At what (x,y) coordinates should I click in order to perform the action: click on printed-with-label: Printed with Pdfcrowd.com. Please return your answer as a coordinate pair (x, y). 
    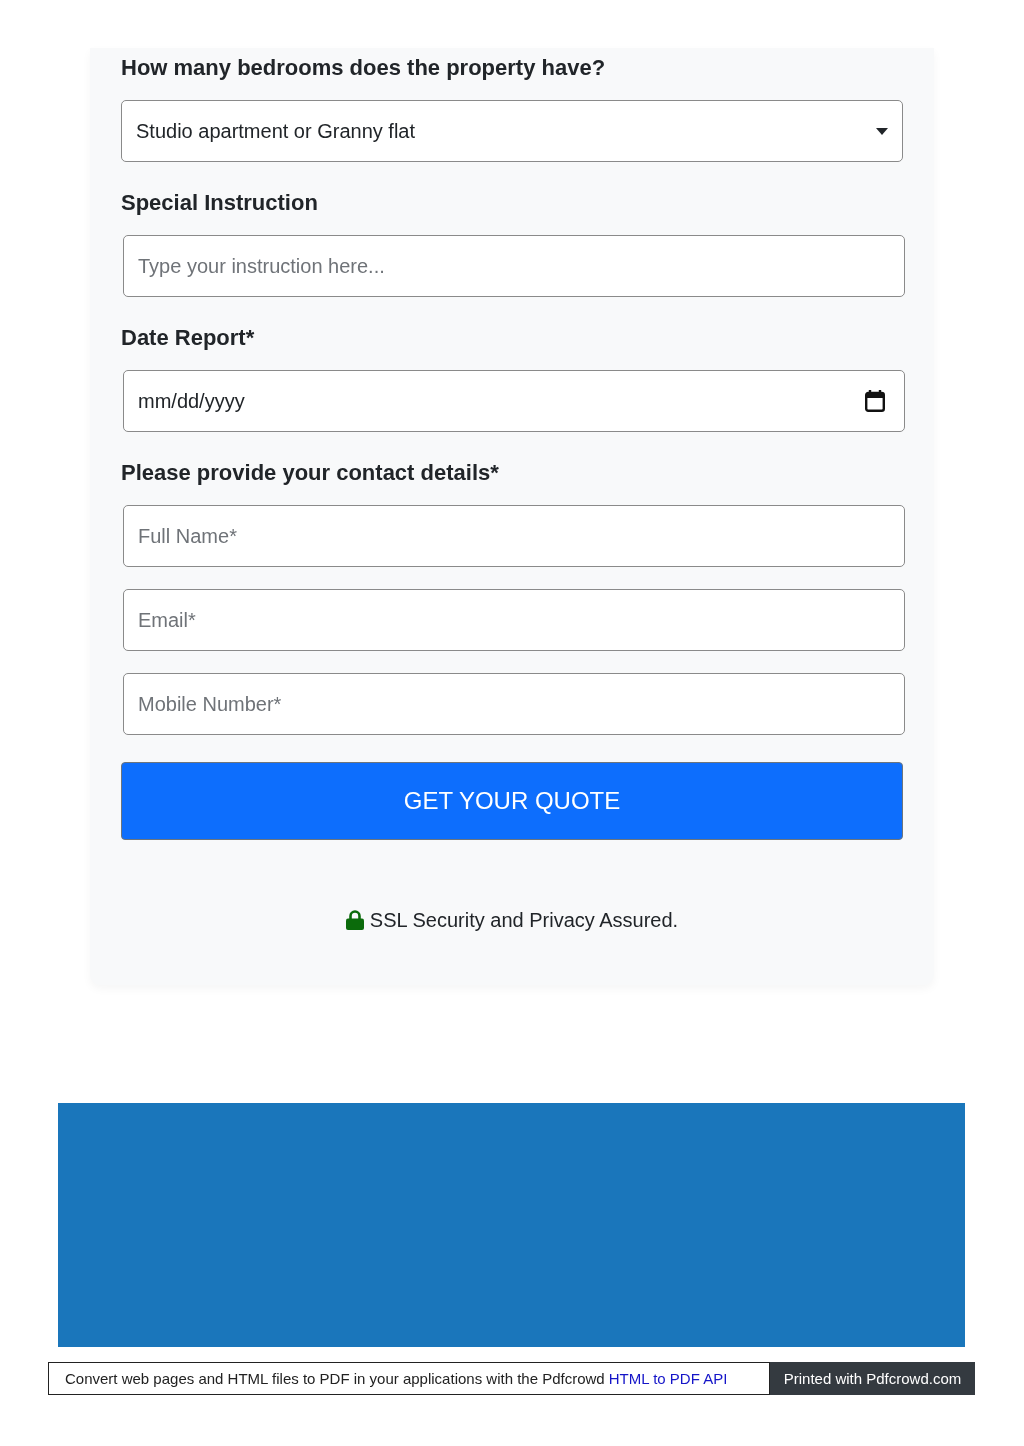
    Looking at the image, I should click on (872, 1378).